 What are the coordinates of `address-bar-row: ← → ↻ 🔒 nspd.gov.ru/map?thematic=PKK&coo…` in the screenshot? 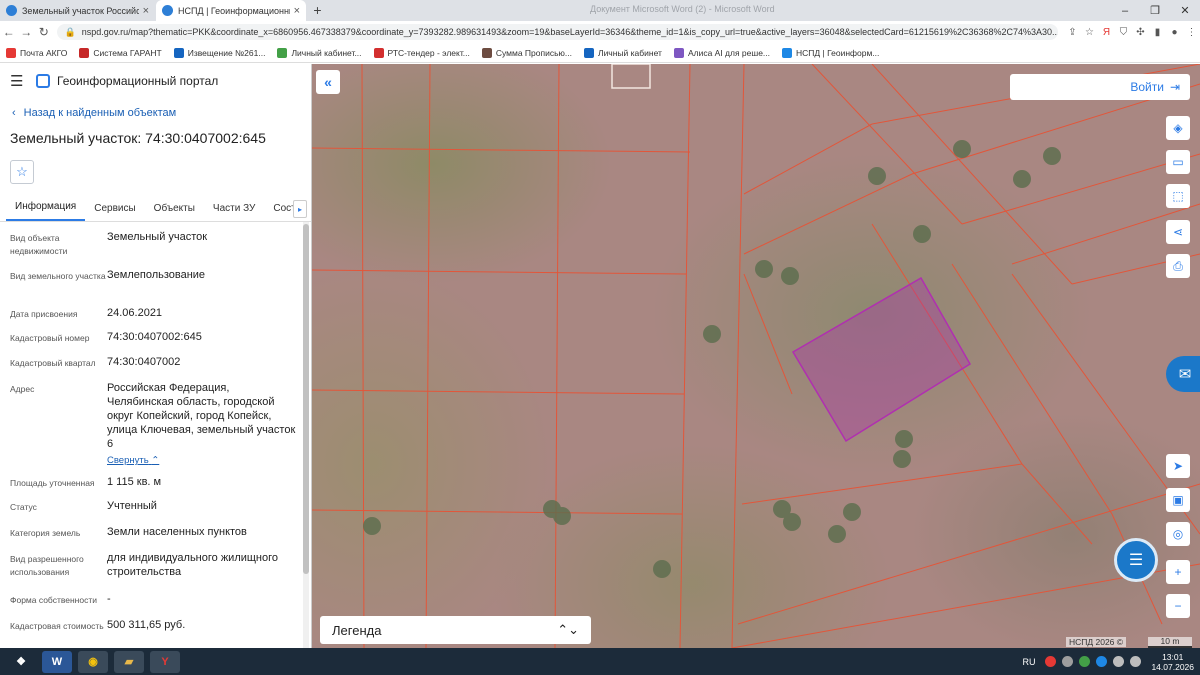 It's located at (600, 32).